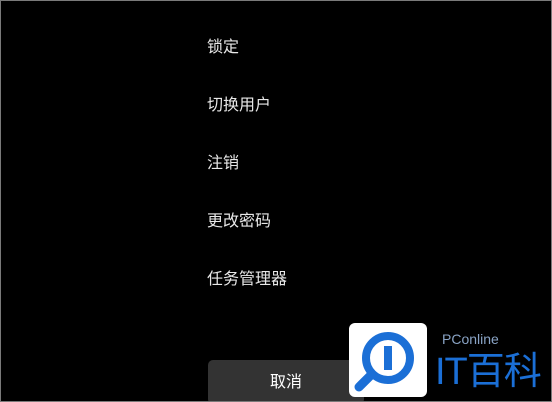 The height and width of the screenshot is (402, 552). Describe the element at coordinates (247, 221) in the screenshot. I see `menu-item-change-password: 更改密码` at that location.